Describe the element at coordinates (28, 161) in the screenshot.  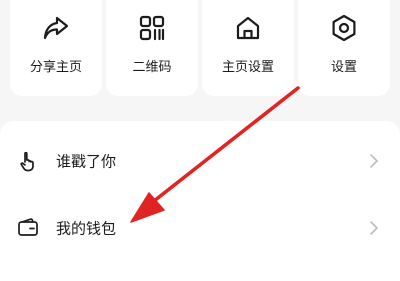
I see `poke-hand-icon` at that location.